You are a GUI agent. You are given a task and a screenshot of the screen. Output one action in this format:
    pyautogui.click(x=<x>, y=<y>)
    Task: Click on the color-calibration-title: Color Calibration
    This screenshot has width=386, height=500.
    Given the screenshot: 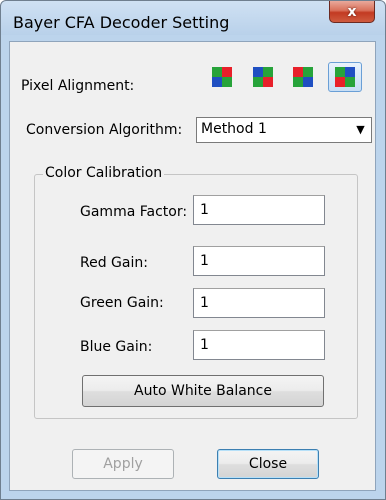 What is the action you would take?
    pyautogui.click(x=104, y=173)
    